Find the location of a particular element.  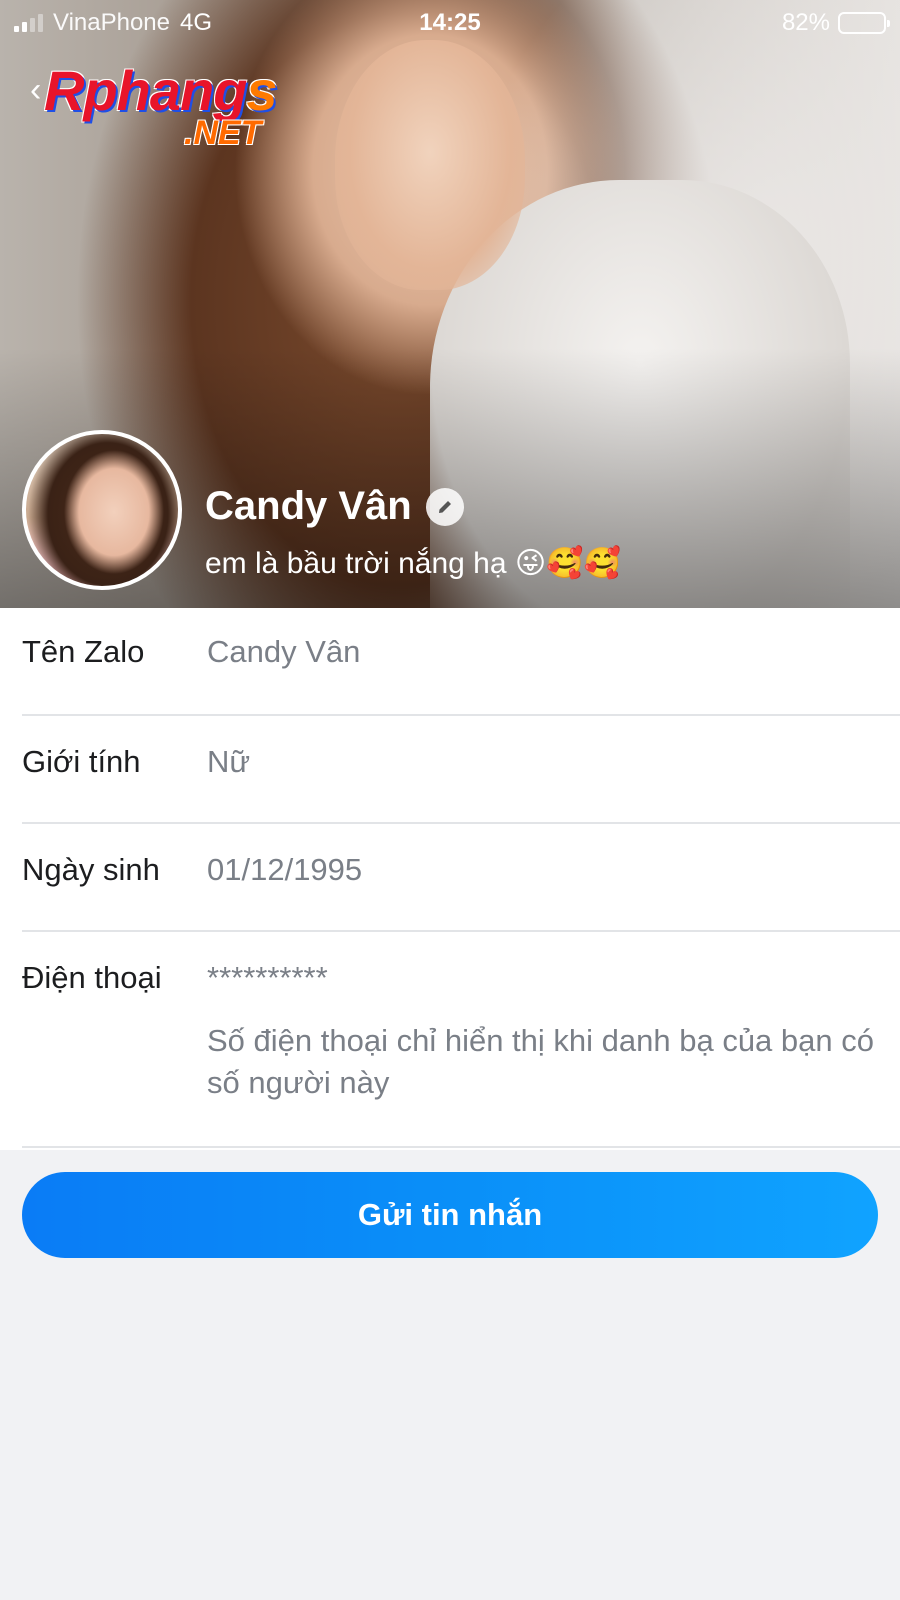

battery-icon is located at coordinates (864, 23).